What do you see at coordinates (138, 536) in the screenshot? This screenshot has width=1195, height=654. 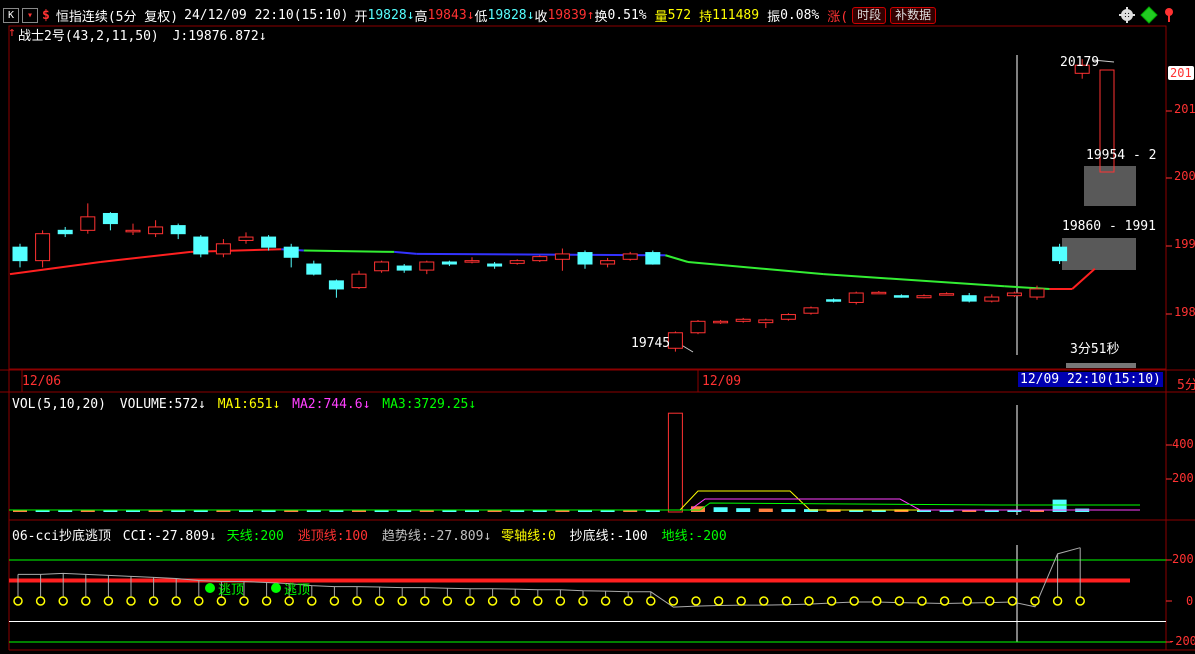 I see `cci-label: CCI:` at bounding box center [138, 536].